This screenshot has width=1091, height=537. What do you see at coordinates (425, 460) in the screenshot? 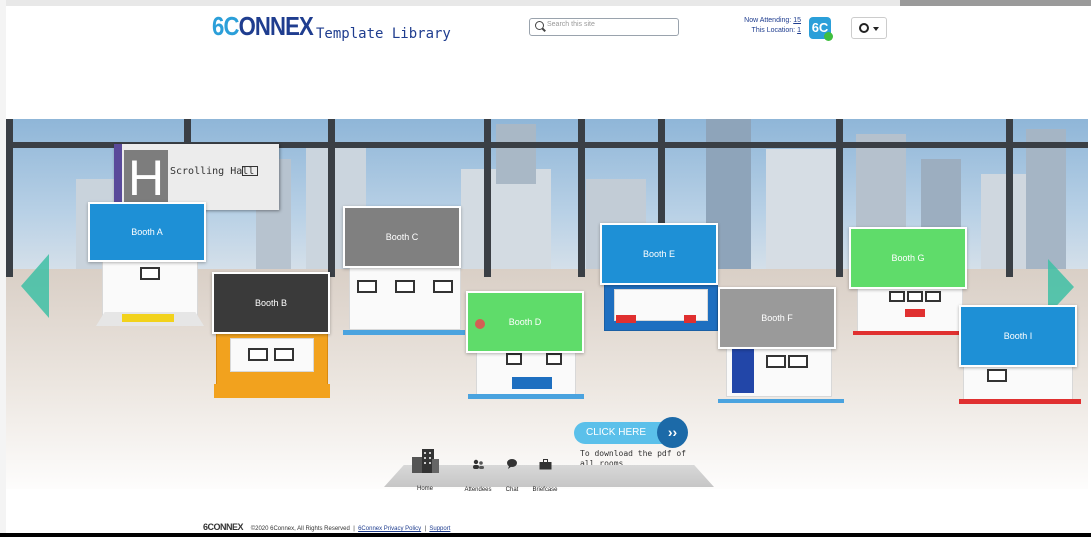
I see `home-building-icon` at bounding box center [425, 460].